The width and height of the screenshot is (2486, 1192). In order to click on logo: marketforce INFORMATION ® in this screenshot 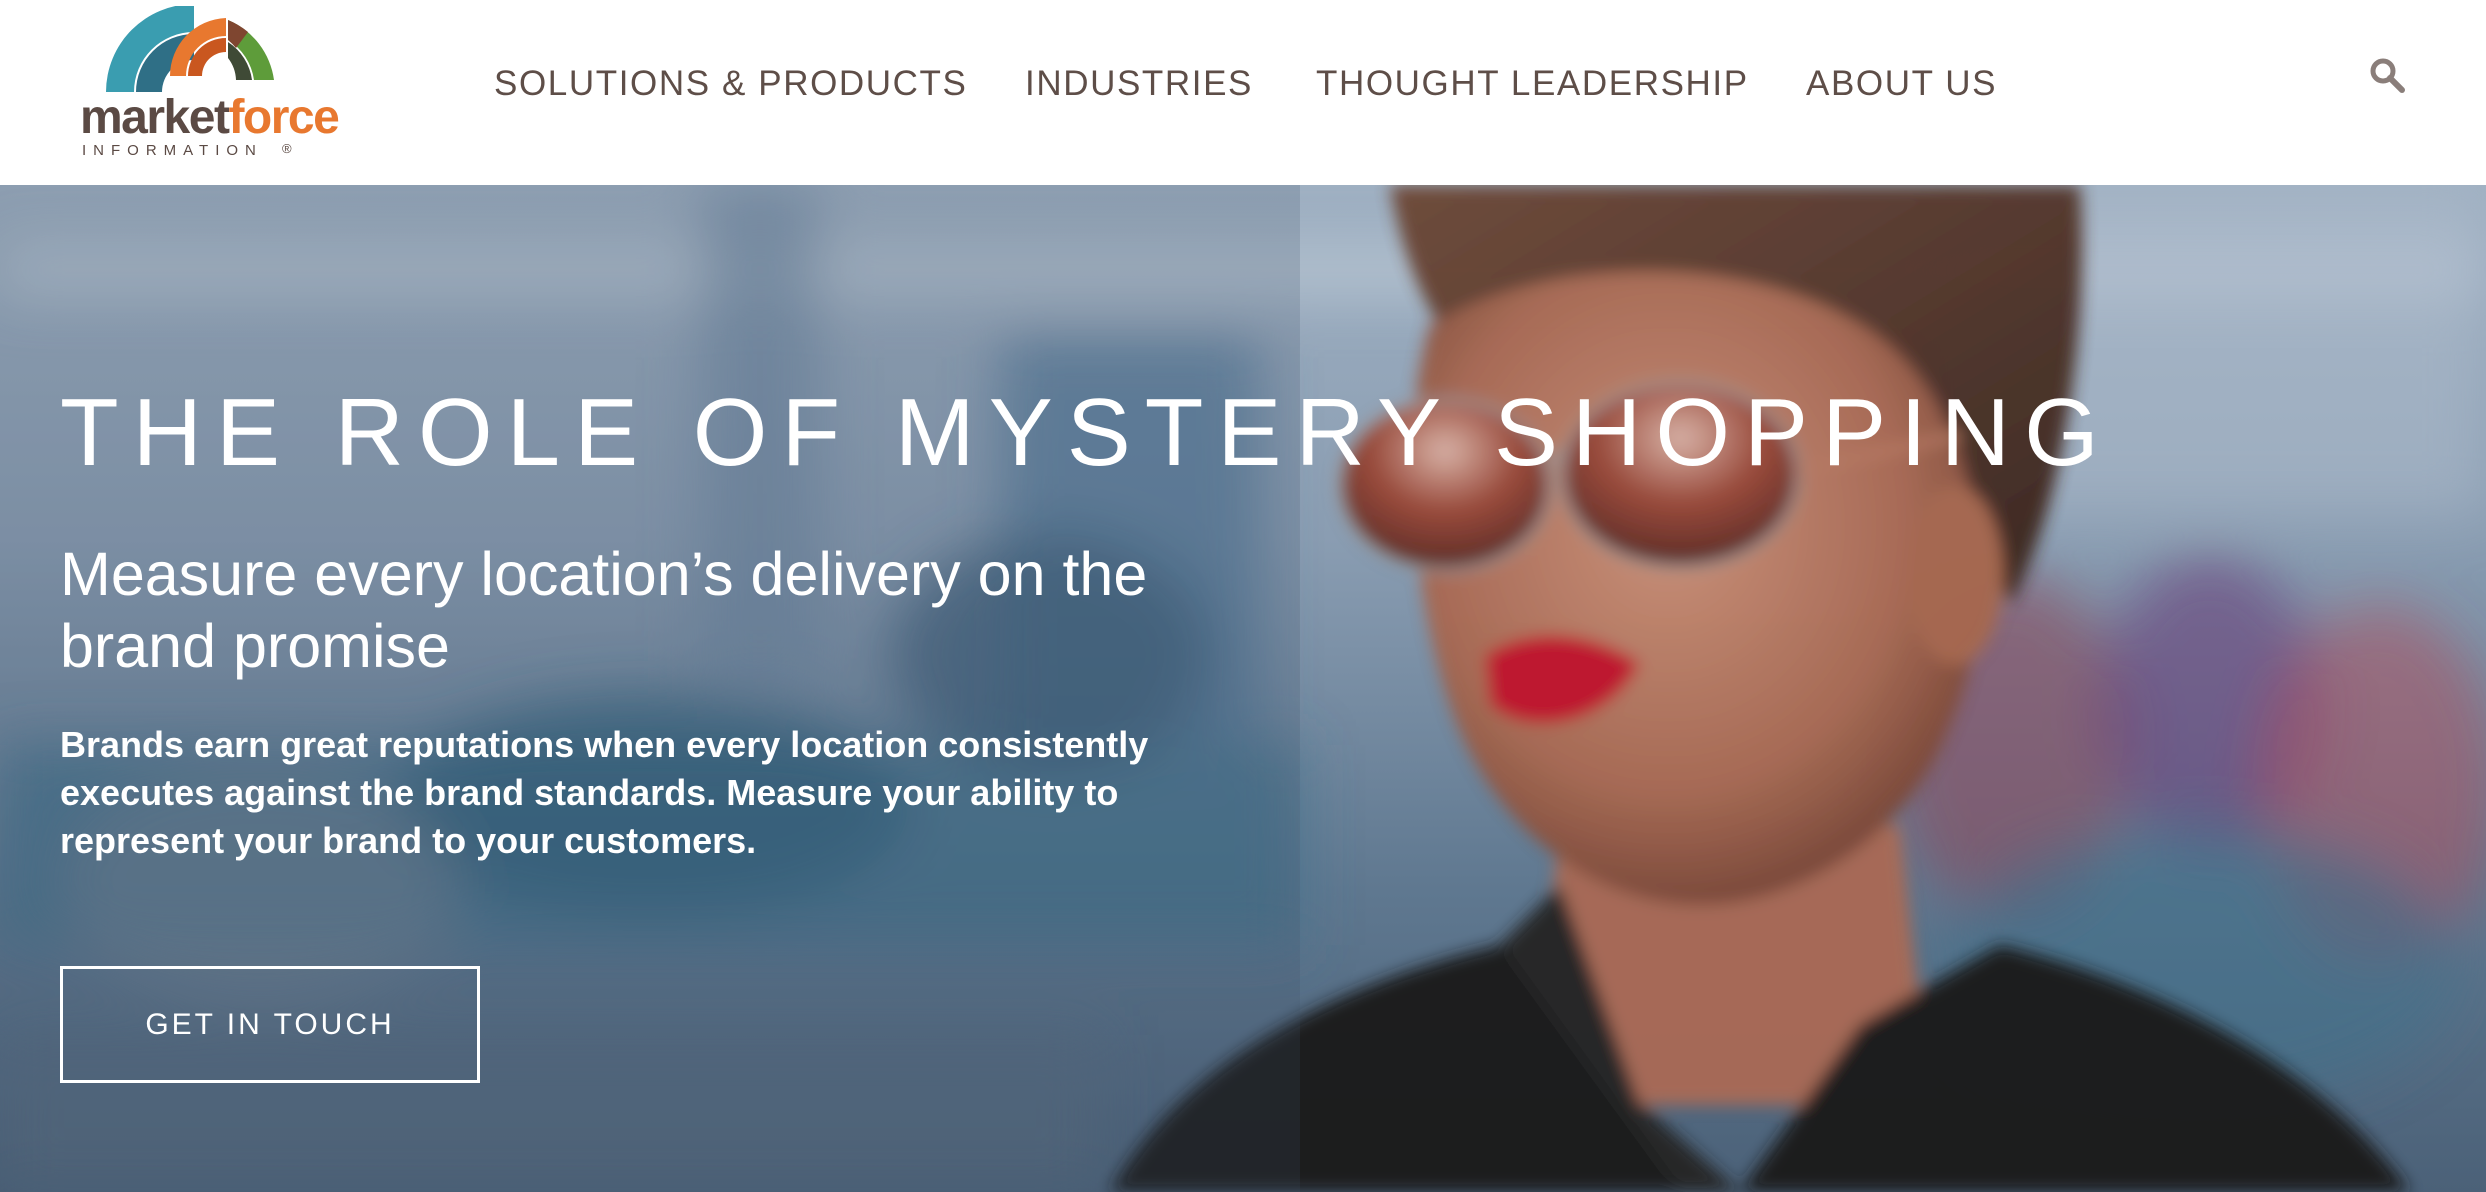, I will do `click(209, 84)`.